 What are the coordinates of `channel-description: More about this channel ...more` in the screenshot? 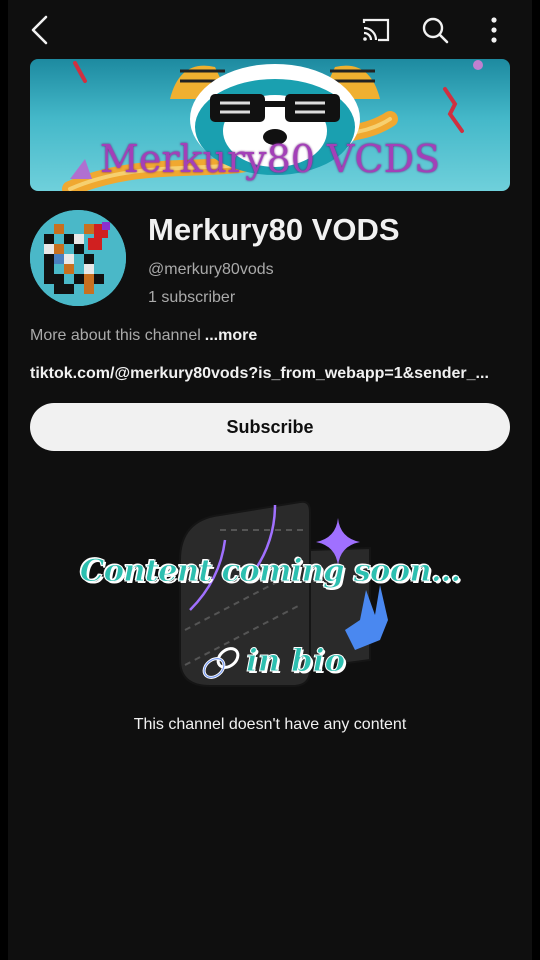 It's located at (143, 336).